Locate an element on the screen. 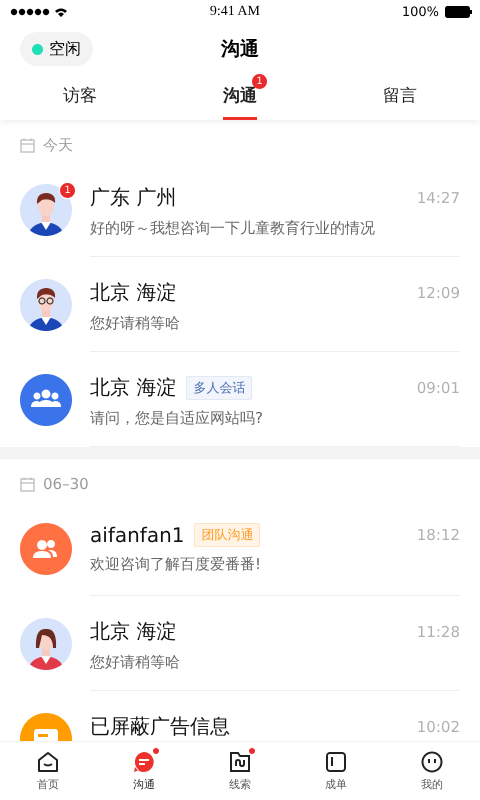 The width and height of the screenshot is (480, 800). nav-item: 沟通 is located at coordinates (144, 771).